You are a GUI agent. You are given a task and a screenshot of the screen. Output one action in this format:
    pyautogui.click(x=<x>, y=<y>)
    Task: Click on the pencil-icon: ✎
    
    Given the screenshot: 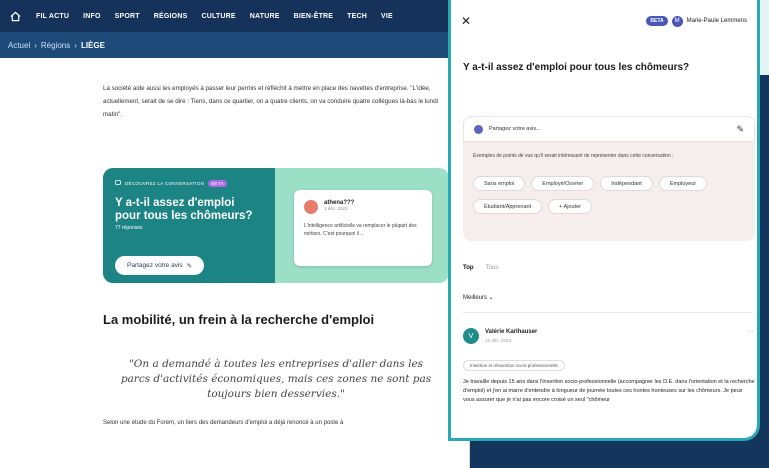 What is the action you would take?
    pyautogui.click(x=189, y=266)
    